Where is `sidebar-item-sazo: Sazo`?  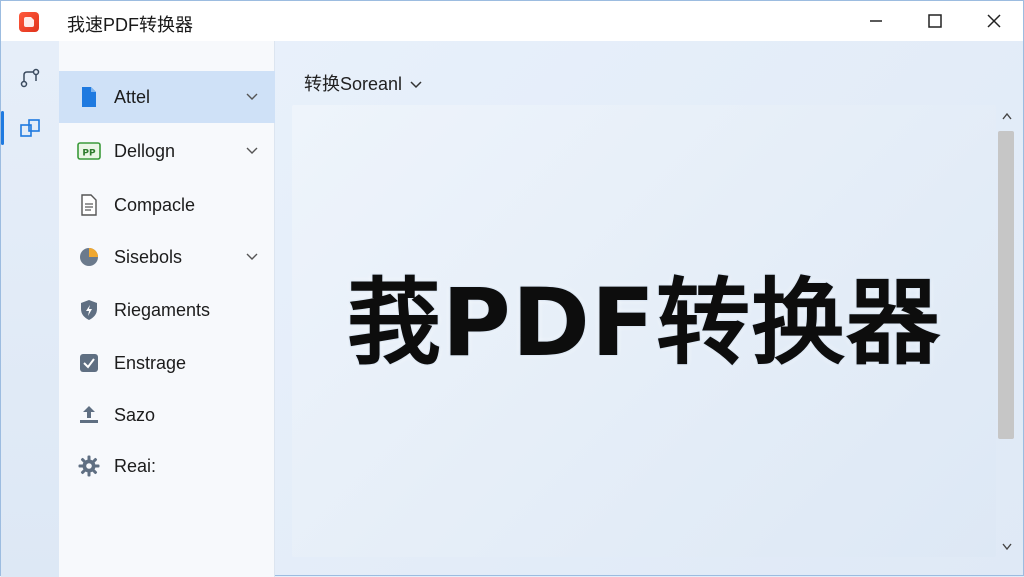
sidebar-item-sazo: Sazo is located at coordinates (167, 415).